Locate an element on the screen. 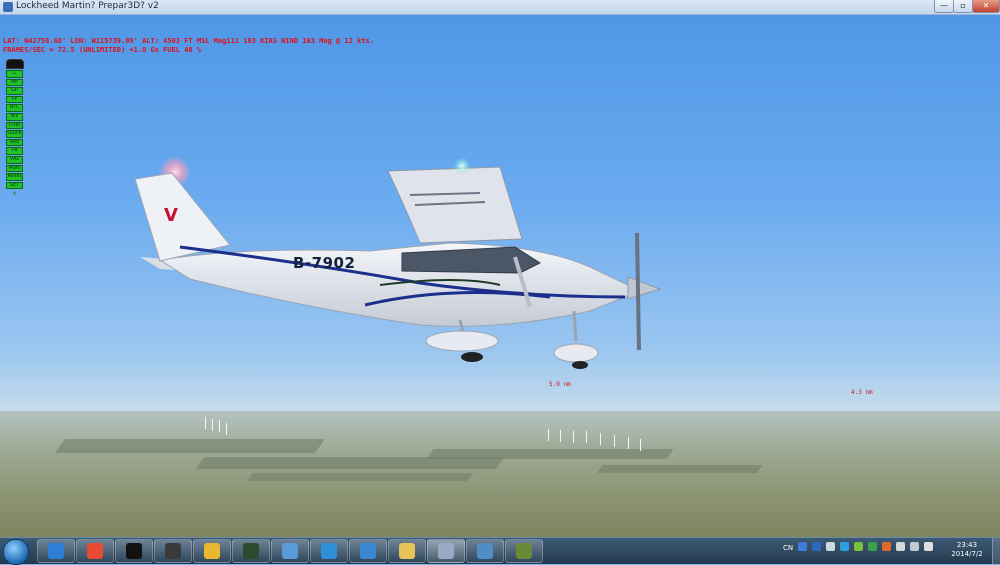 This screenshot has height=565, width=1000. close-button: ✕ is located at coordinates (986, 6).